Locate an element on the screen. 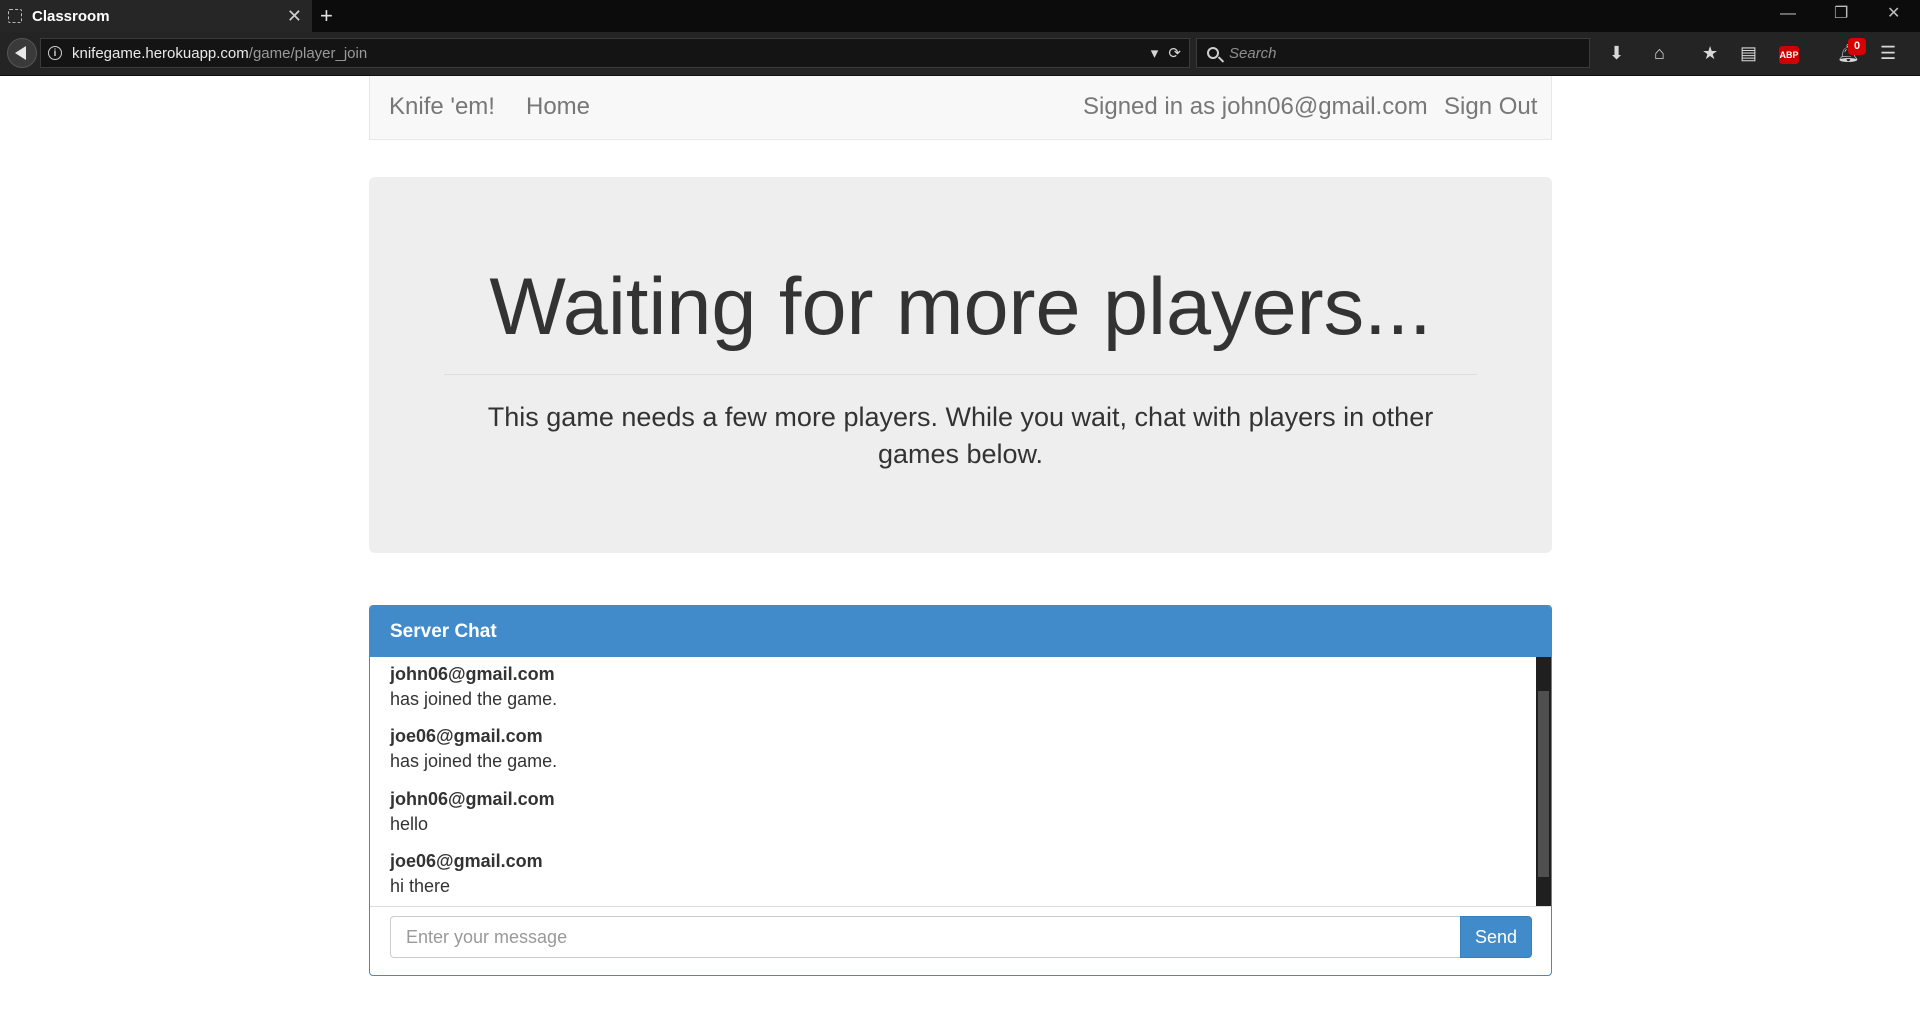 This screenshot has width=1920, height=1030. send-button: Send is located at coordinates (1496, 937).